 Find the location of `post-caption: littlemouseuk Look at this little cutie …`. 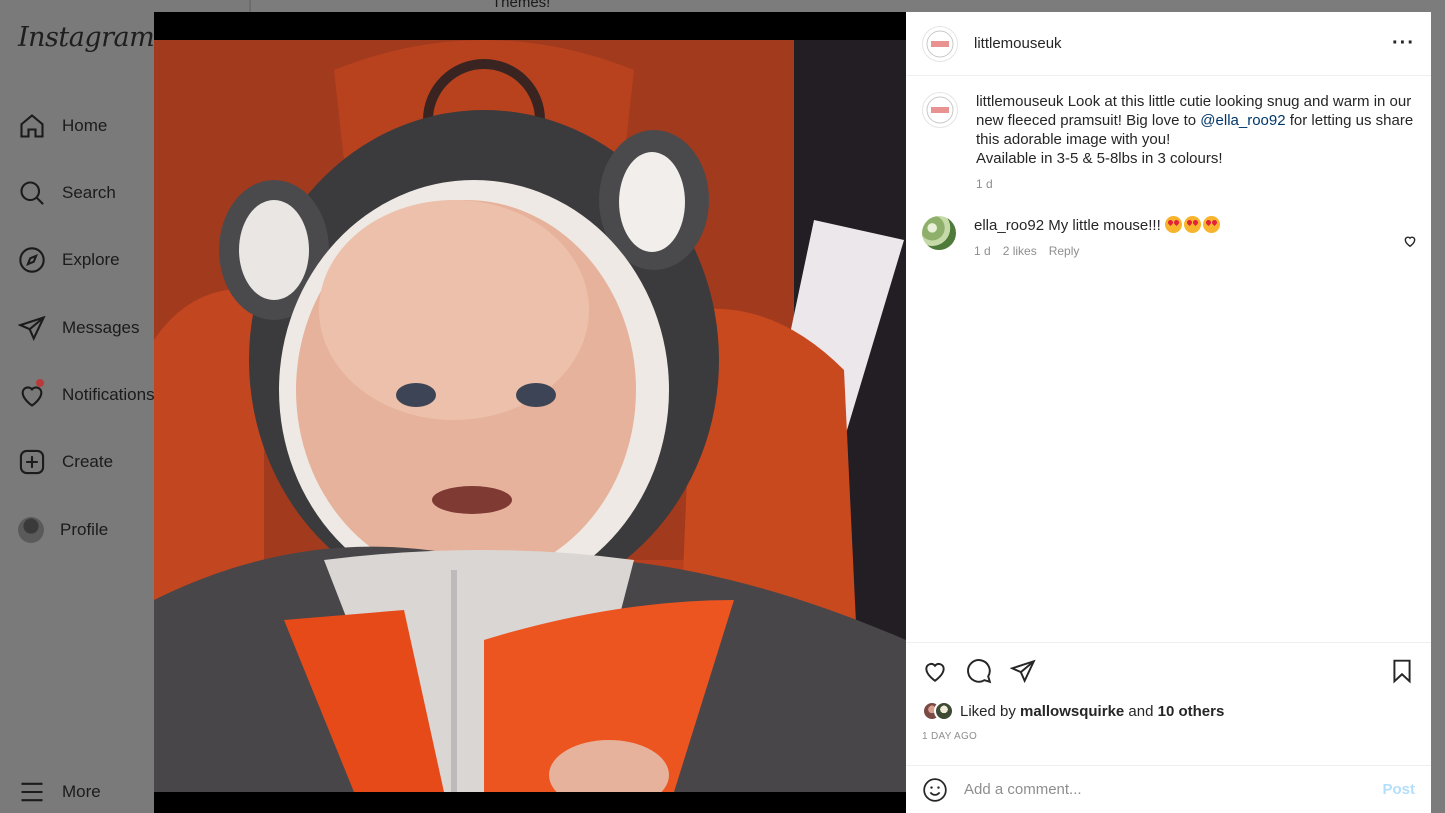

post-caption: littlemouseuk Look at this little cutie … is located at coordinates (1168, 135).